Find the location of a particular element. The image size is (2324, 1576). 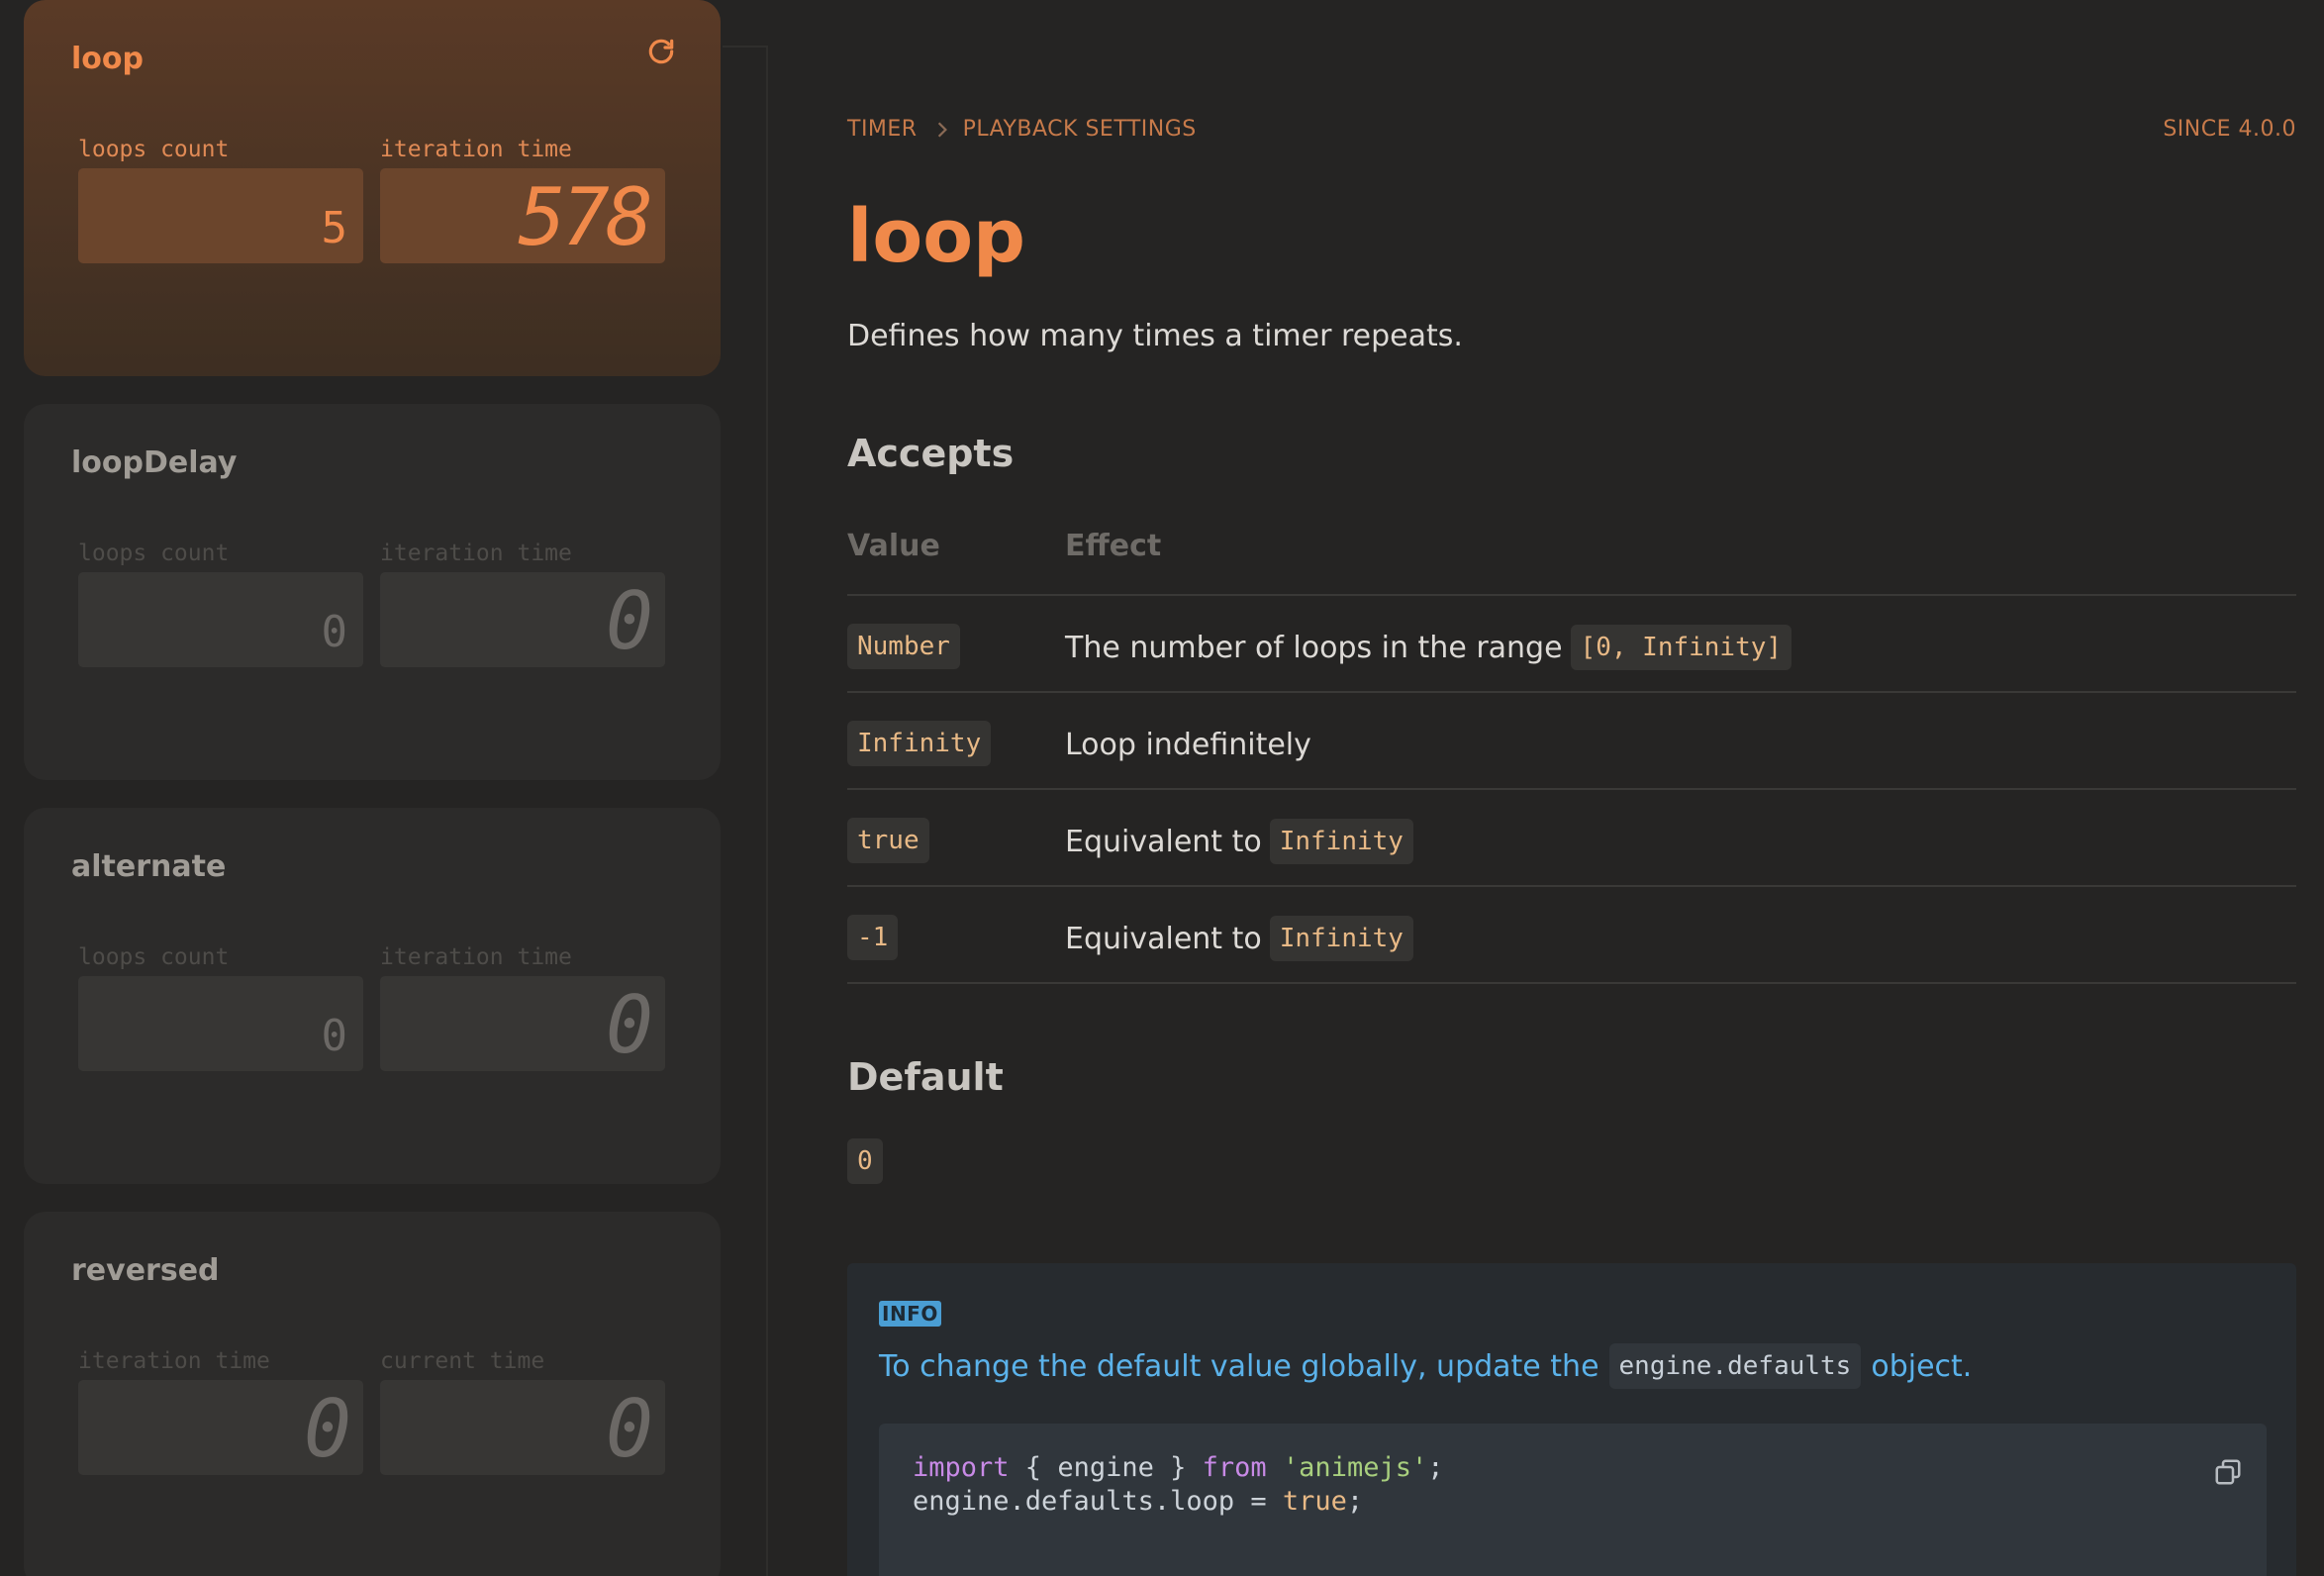

demo-title: alternate is located at coordinates (149, 866).